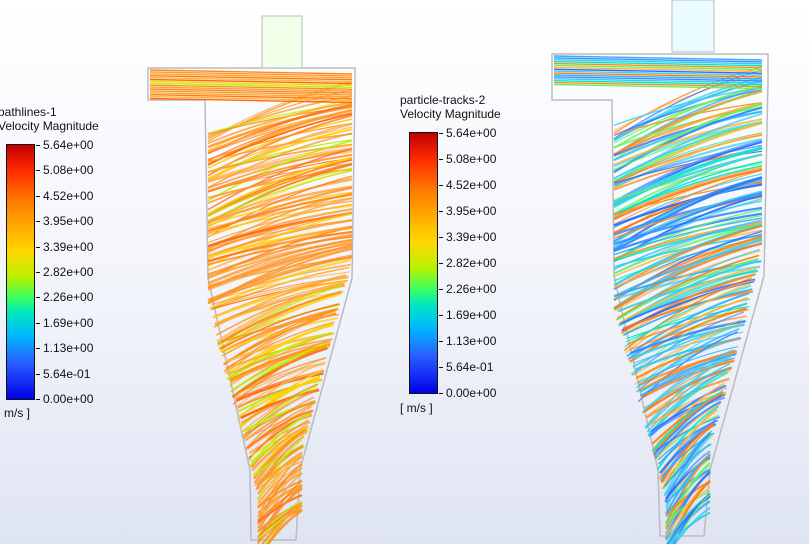 The width and height of the screenshot is (809, 544). I want to click on streak-line, so click(687, 299).